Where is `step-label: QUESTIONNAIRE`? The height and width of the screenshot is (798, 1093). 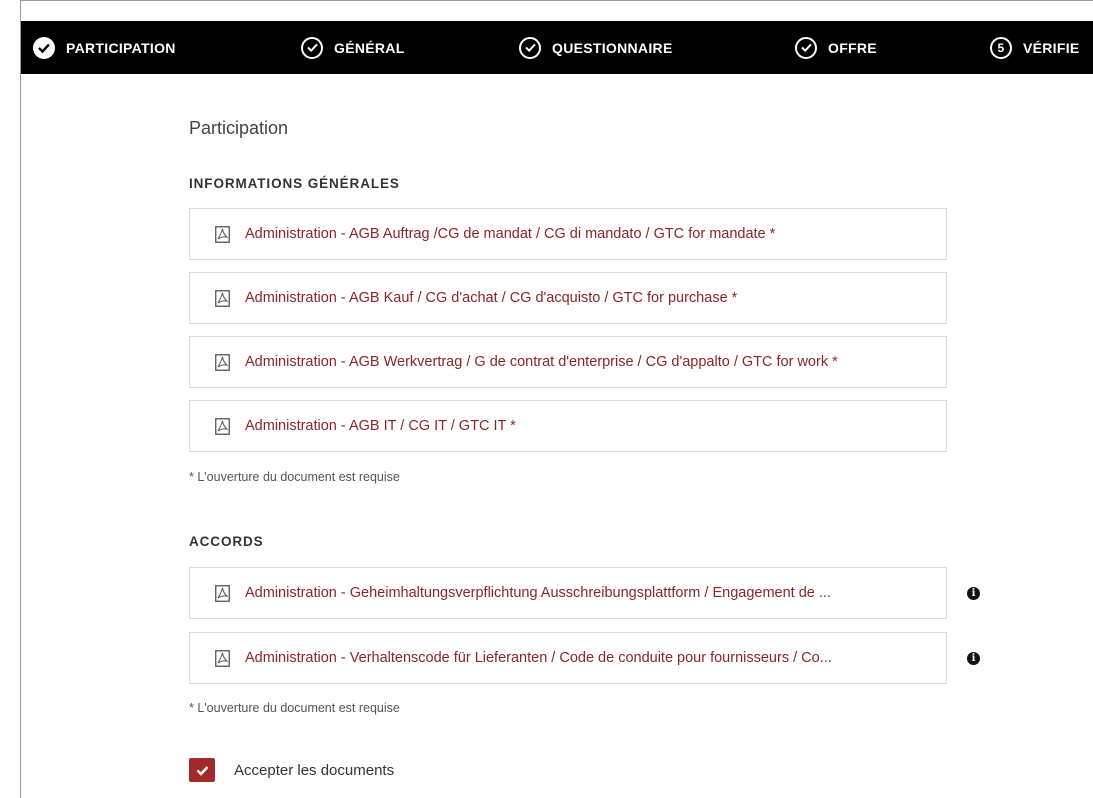
step-label: QUESTIONNAIRE is located at coordinates (612, 47).